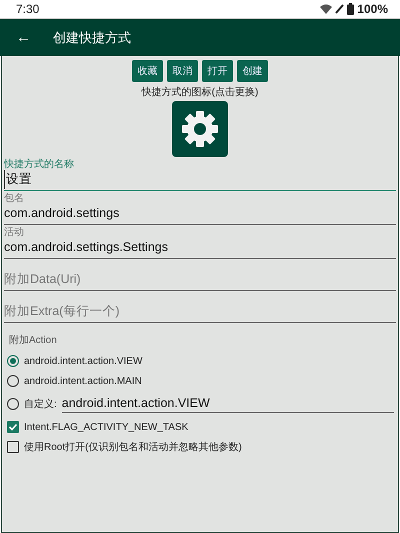 This screenshot has height=533, width=400. Describe the element at coordinates (372, 9) in the screenshot. I see `battery-level: 100%` at that location.